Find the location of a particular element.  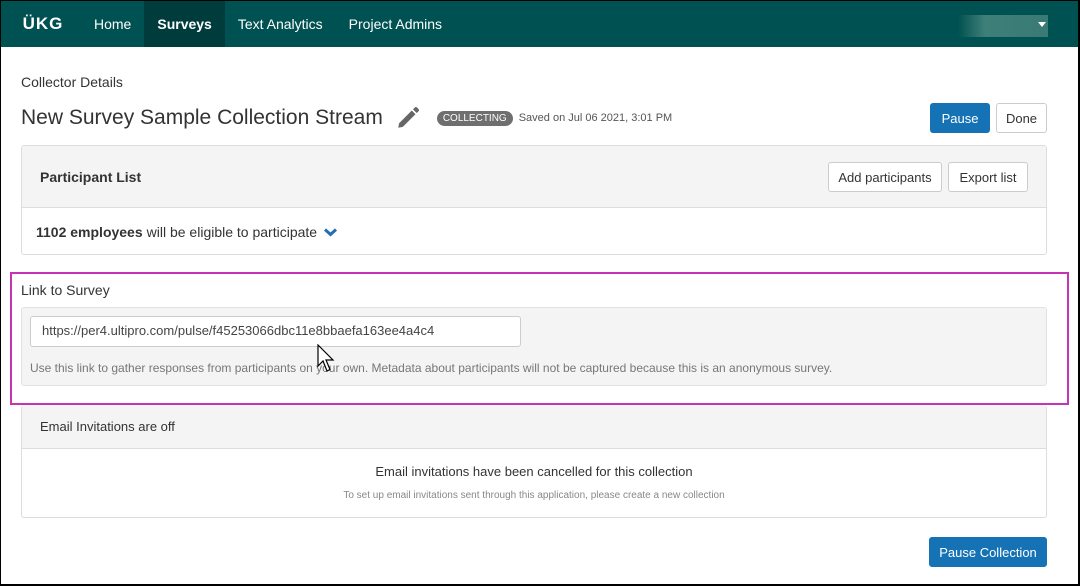

pause-collection-button: Pause Collection is located at coordinates (988, 552).